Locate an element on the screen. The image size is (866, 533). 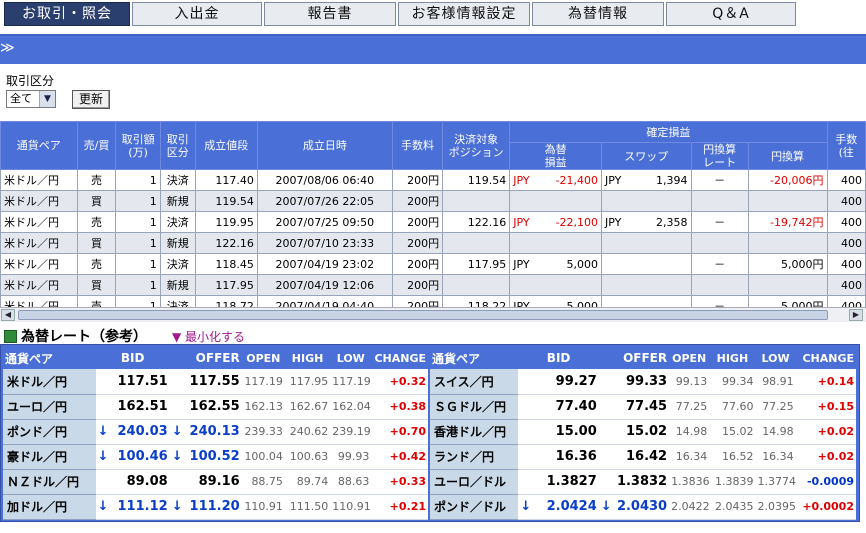
rate-row: ＮＺドル／円 89.08 89.16 88.75 89.74 88.63 +0.33 is located at coordinates (215, 482).